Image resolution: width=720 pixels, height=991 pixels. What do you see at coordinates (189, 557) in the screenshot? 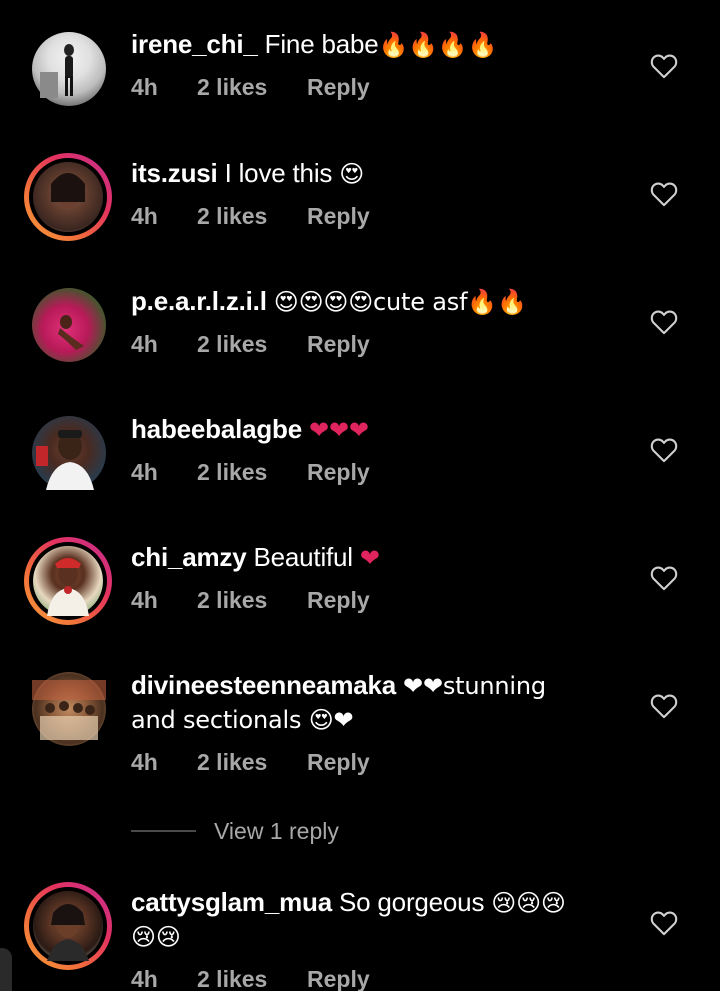
I see `comment-username: chi_amzy` at bounding box center [189, 557].